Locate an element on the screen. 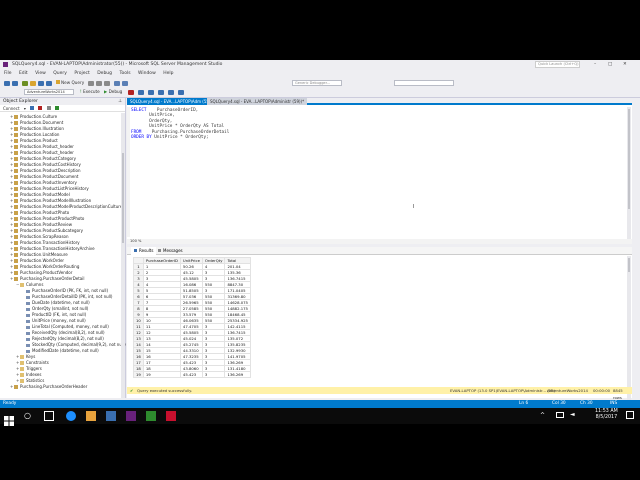 This screenshot has height=480, width=640. table-row: 19 19 45.423 3 136.269 is located at coordinates (192, 374).